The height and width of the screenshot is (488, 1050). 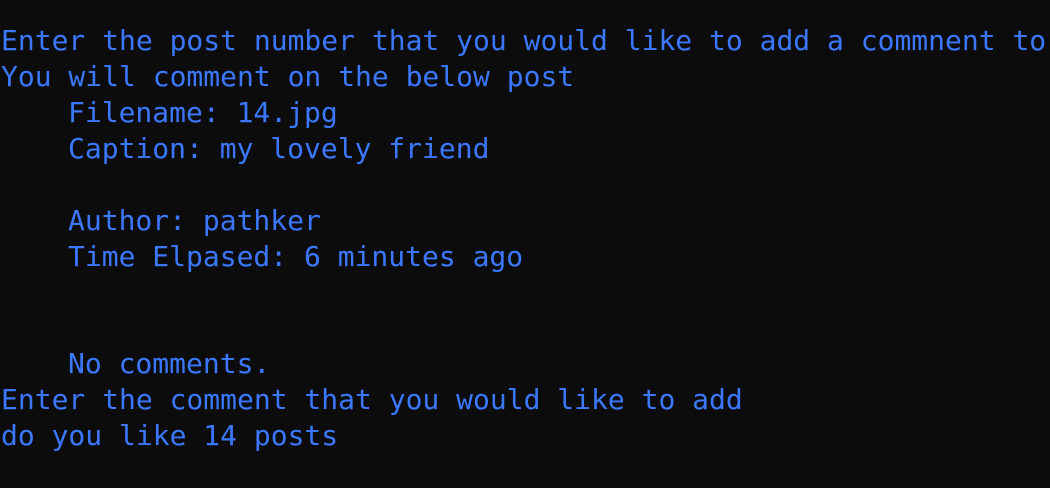 What do you see at coordinates (279, 148) in the screenshot?
I see `post-caption: Caption: my lovely friend` at bounding box center [279, 148].